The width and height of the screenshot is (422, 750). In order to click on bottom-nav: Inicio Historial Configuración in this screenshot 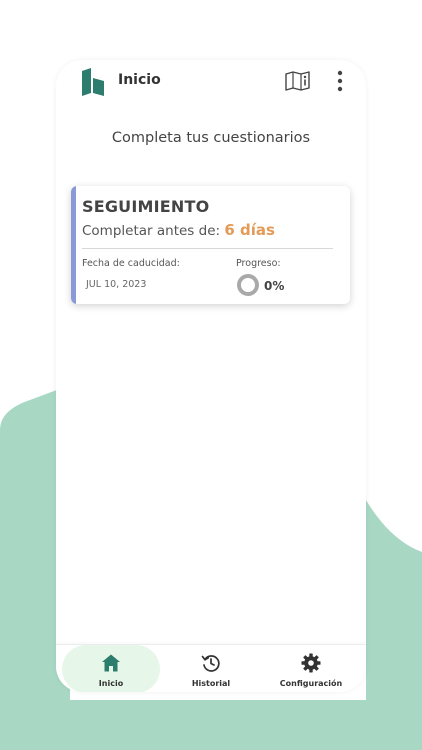, I will do `click(211, 668)`.